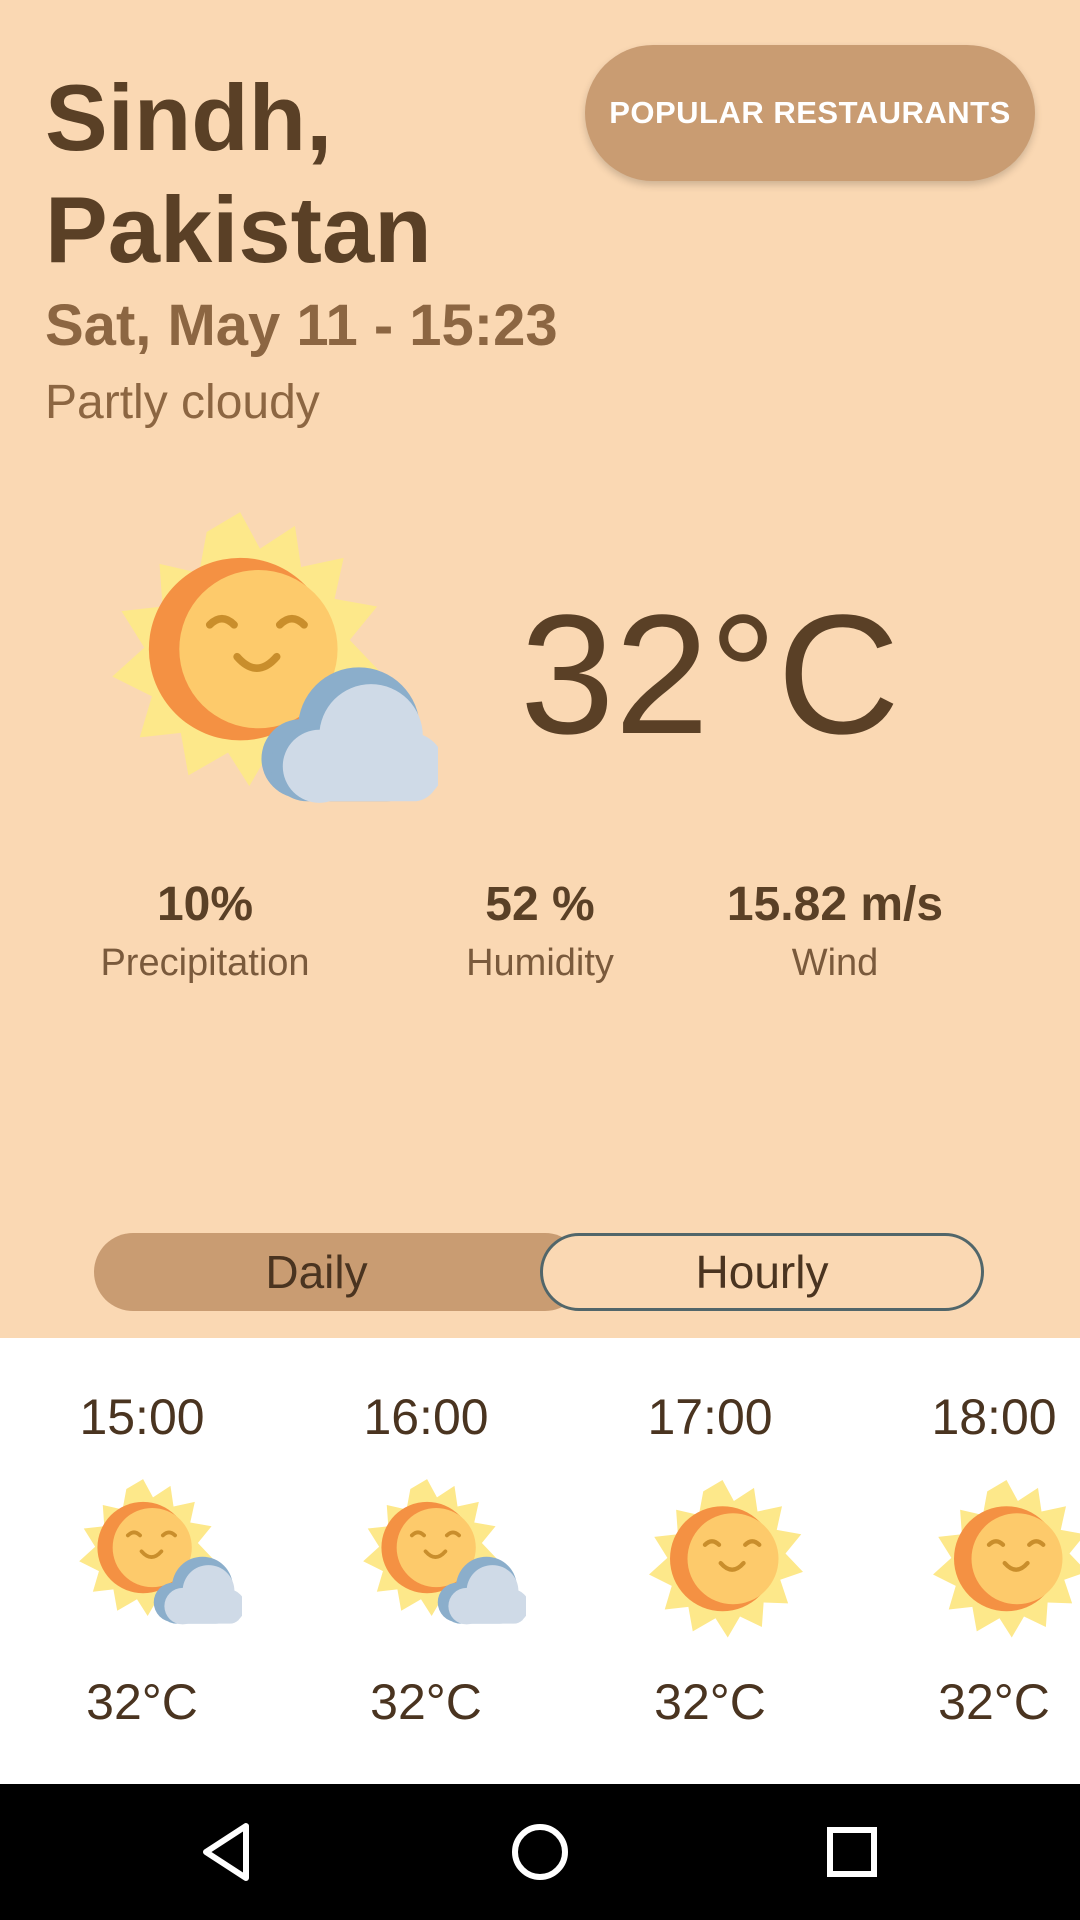 This screenshot has height=1920, width=1080. Describe the element at coordinates (835, 904) in the screenshot. I see `wind-value: 15.82 m/s` at that location.